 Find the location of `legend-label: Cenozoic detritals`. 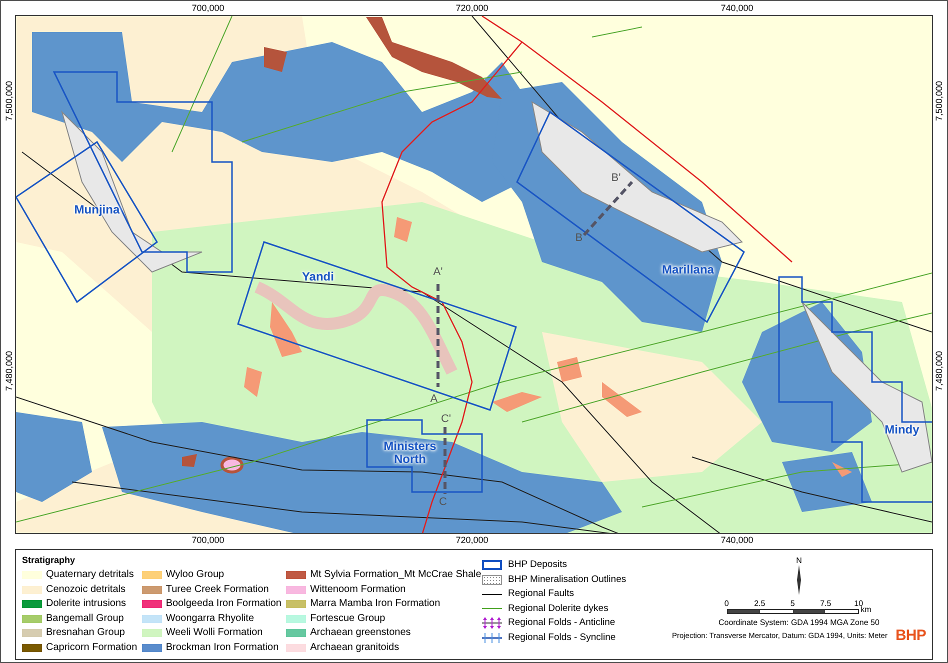

legend-label: Cenozoic detritals is located at coordinates (86, 590).